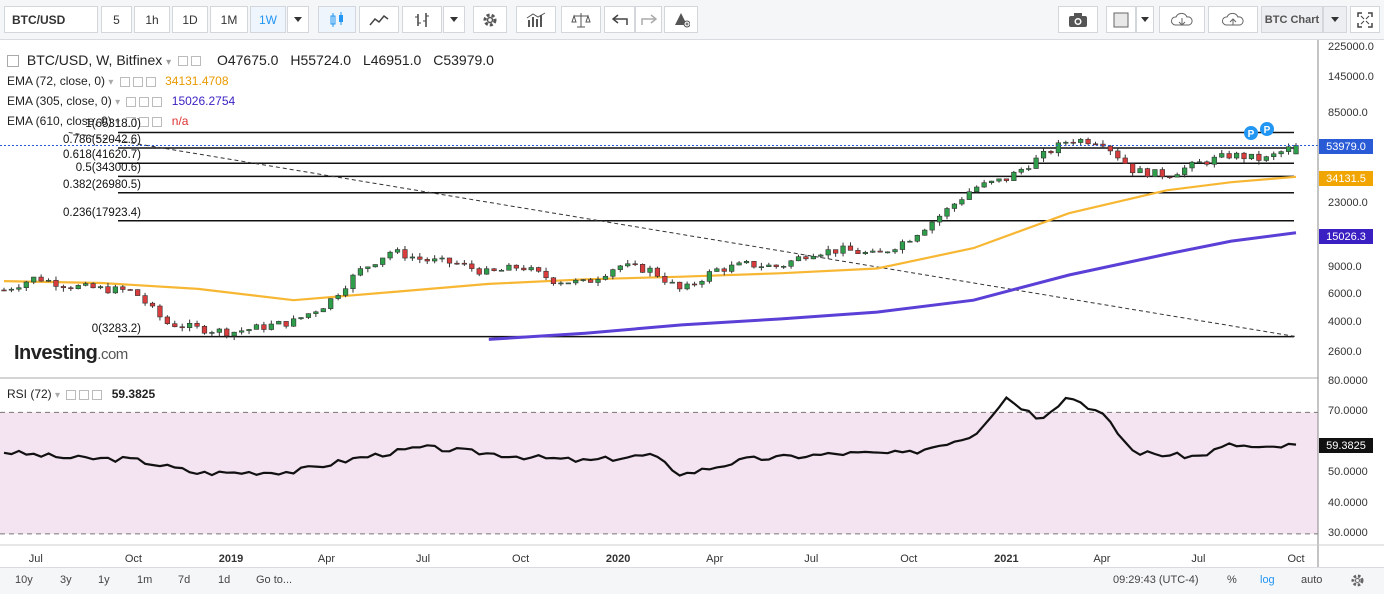 The image size is (1384, 594). What do you see at coordinates (1233, 19) in the screenshot?
I see `save-chart-button` at bounding box center [1233, 19].